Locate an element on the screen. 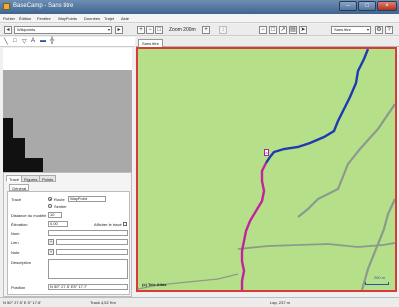 This screenshot has width=399, height=307. drawing-tools: ╲ □ ▽ A ▬ ╬ is located at coordinates (67, 42).